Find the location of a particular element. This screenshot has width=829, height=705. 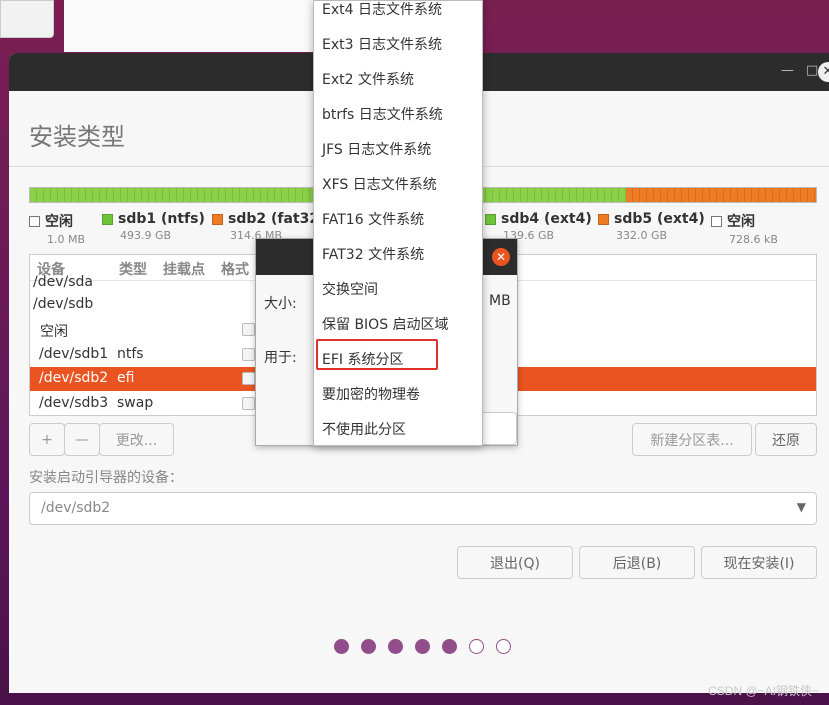

install-now-button: 现在安装(I) is located at coordinates (759, 562).